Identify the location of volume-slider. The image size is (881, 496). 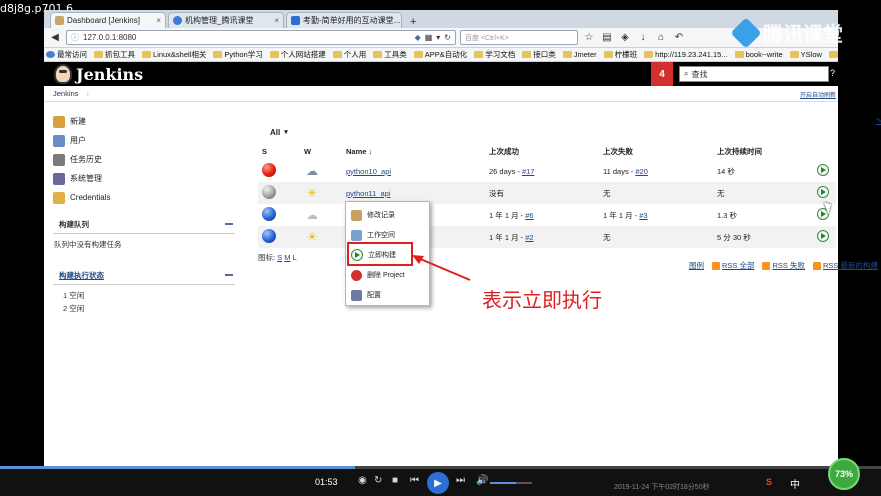
(511, 483).